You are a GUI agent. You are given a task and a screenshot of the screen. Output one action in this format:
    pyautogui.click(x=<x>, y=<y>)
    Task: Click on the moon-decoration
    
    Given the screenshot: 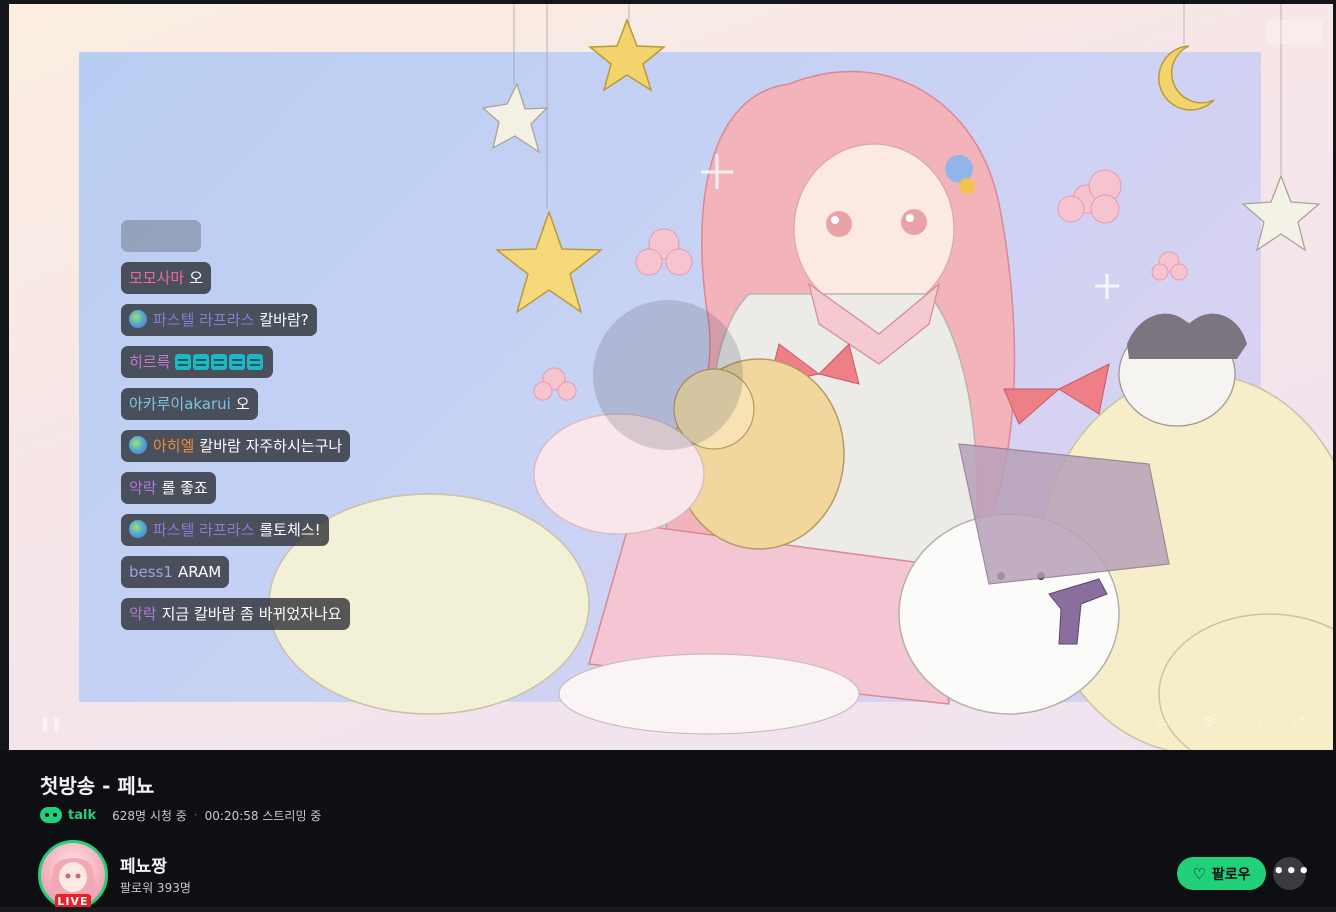 What is the action you would take?
    pyautogui.click(x=1186, y=78)
    